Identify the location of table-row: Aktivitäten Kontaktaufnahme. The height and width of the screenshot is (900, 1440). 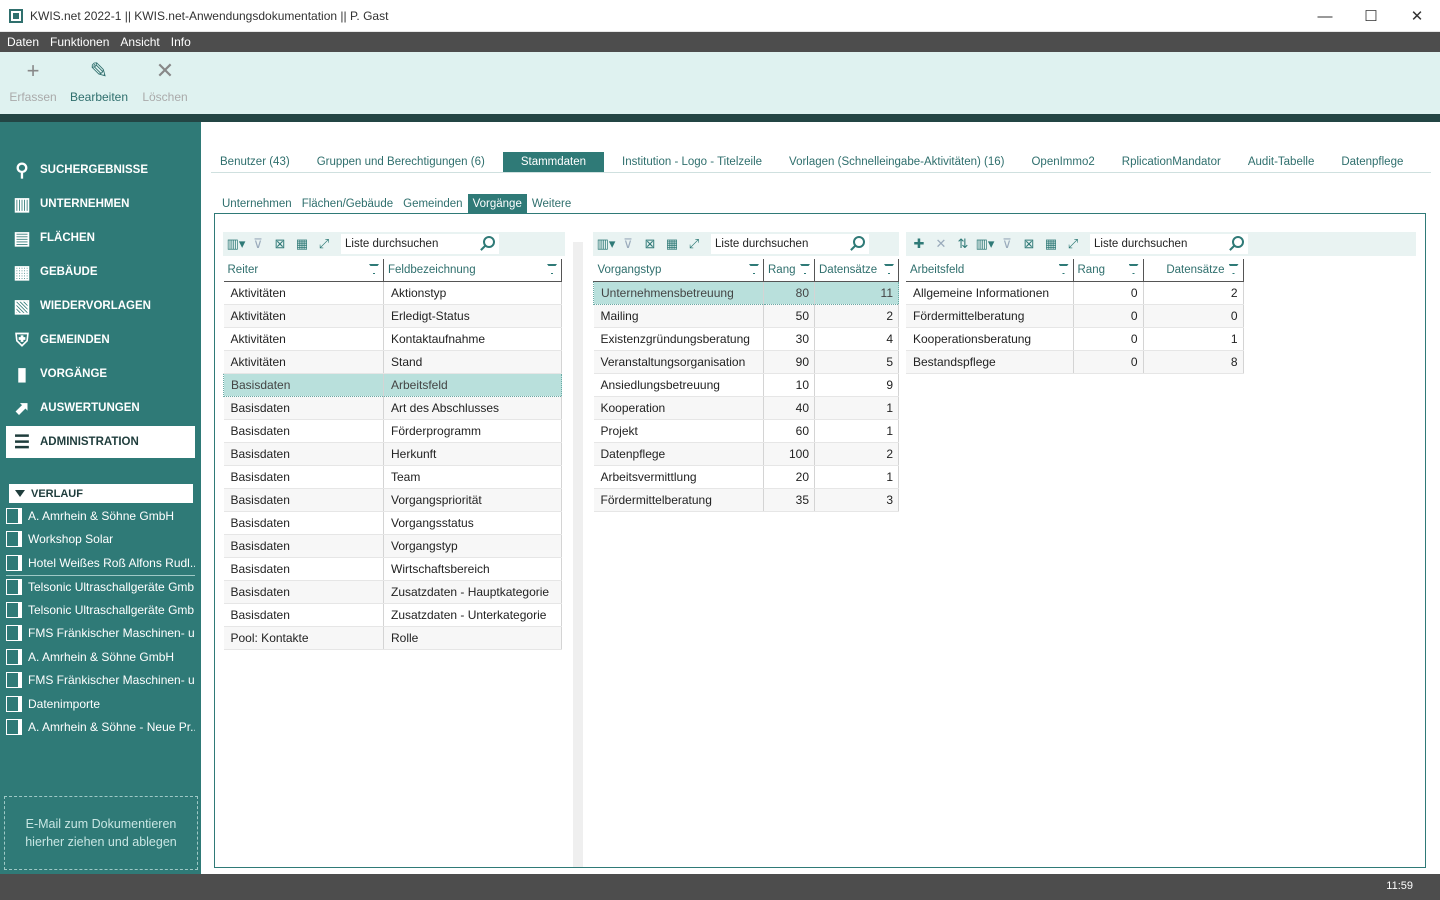
(392, 339).